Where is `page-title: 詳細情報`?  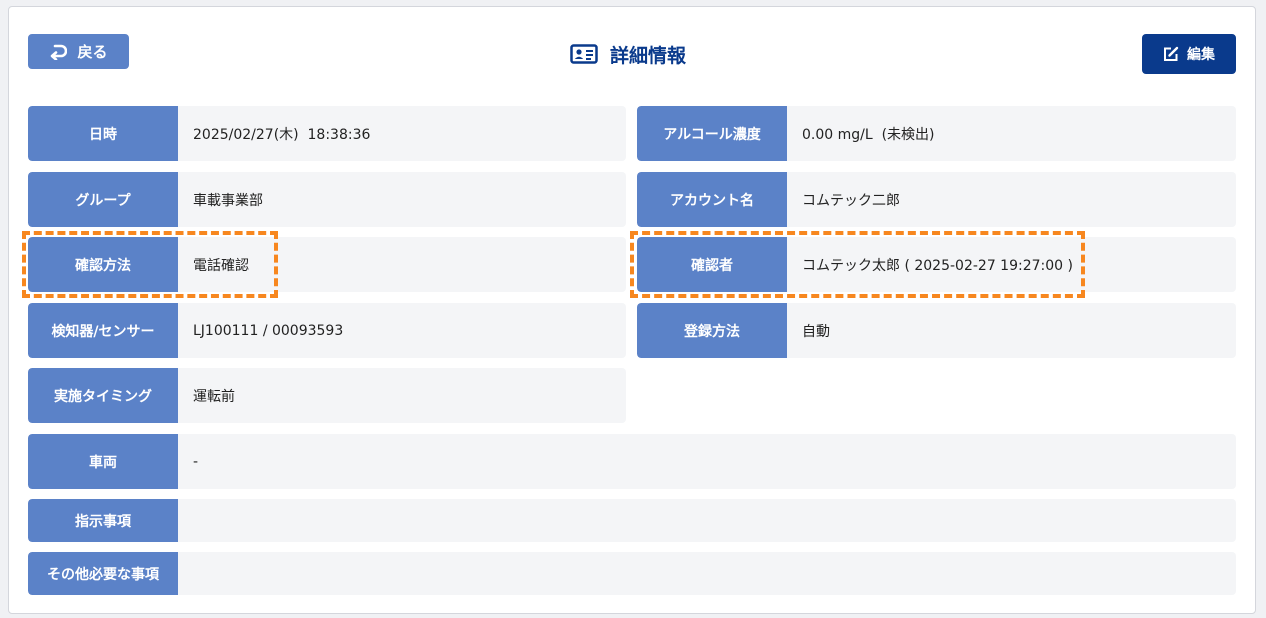 page-title: 詳細情報 is located at coordinates (628, 54).